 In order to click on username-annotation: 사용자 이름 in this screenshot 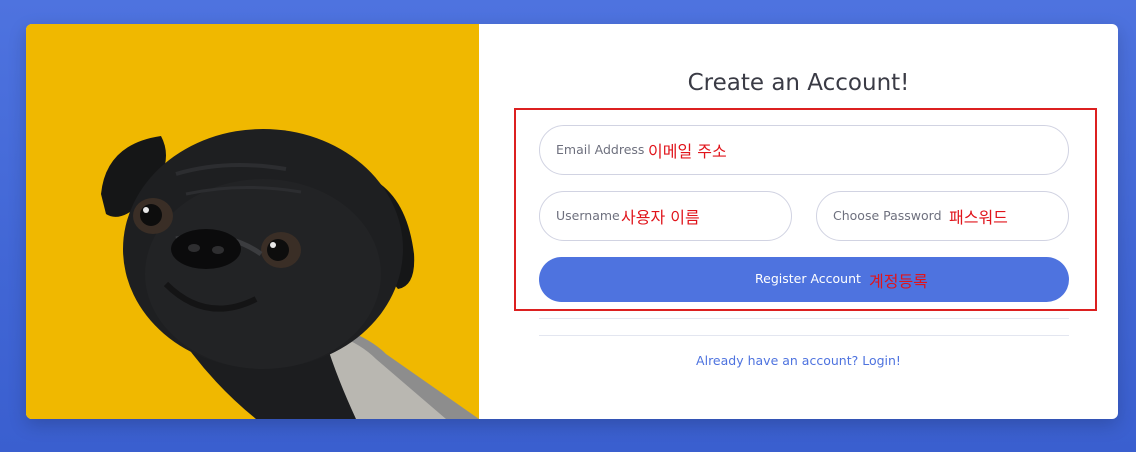, I will do `click(660, 217)`.